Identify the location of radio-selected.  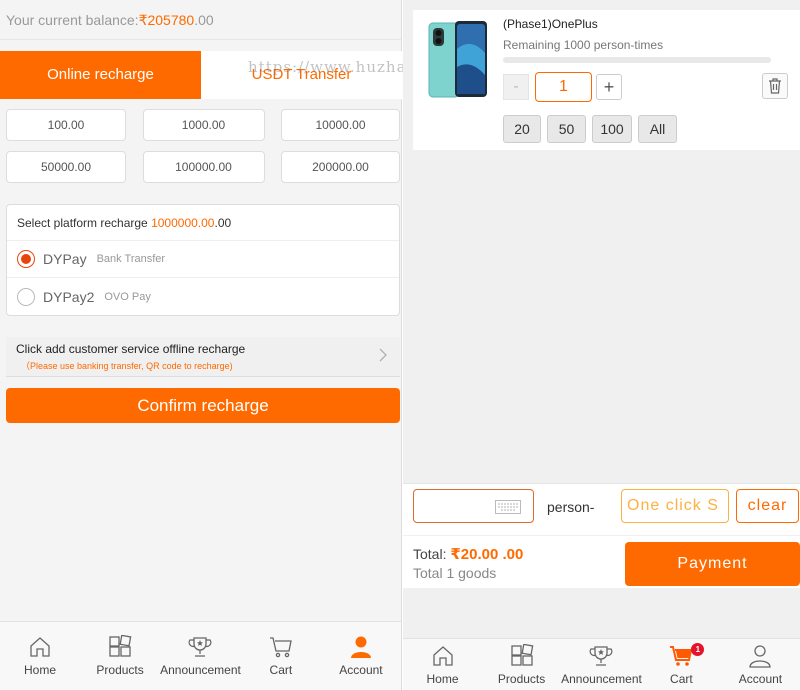
(26, 259).